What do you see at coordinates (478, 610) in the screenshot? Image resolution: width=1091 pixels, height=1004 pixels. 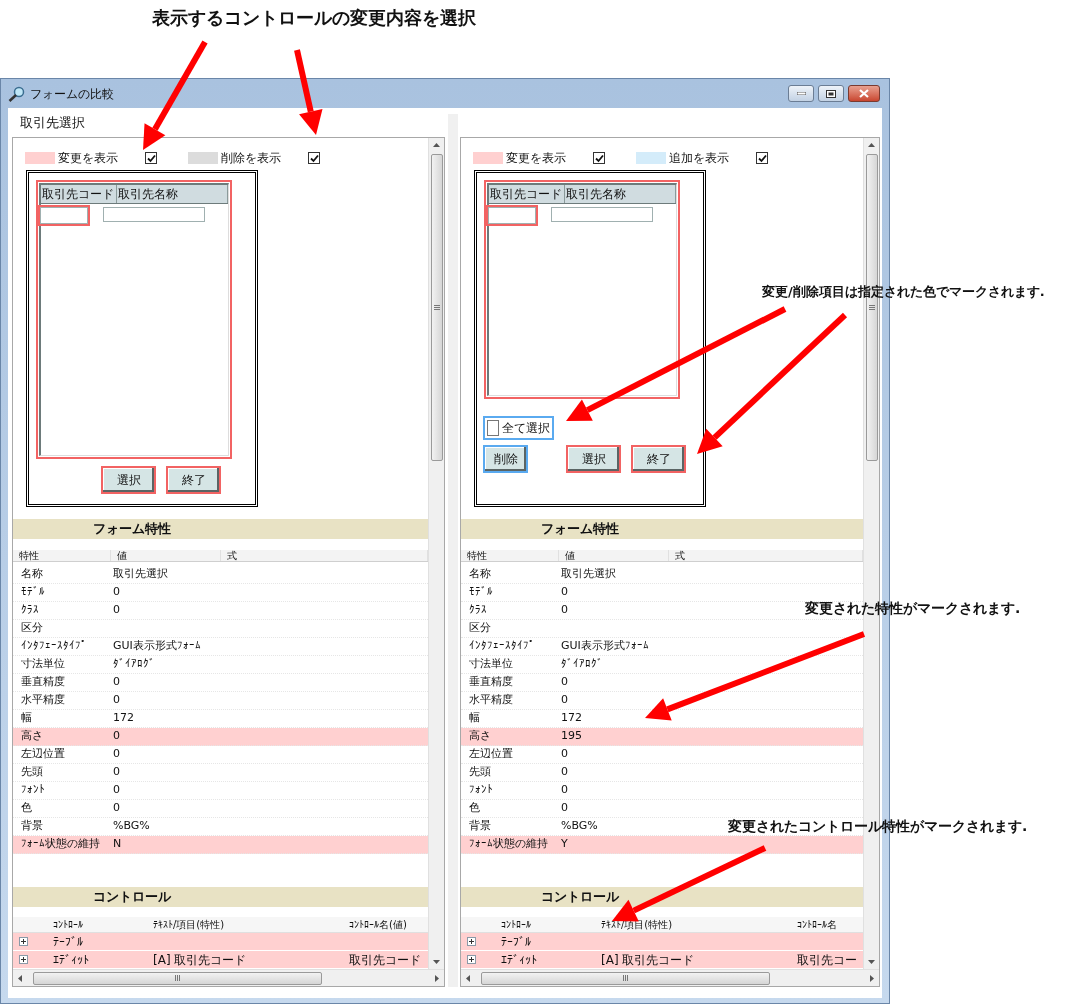 I see `property-name: ｸﾗｽ` at bounding box center [478, 610].